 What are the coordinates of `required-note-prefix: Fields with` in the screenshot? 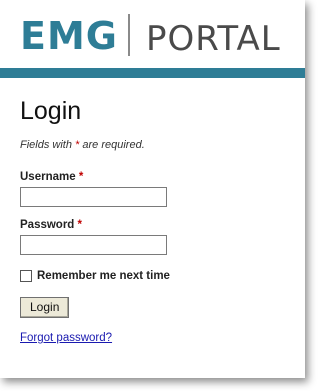 It's located at (46, 145).